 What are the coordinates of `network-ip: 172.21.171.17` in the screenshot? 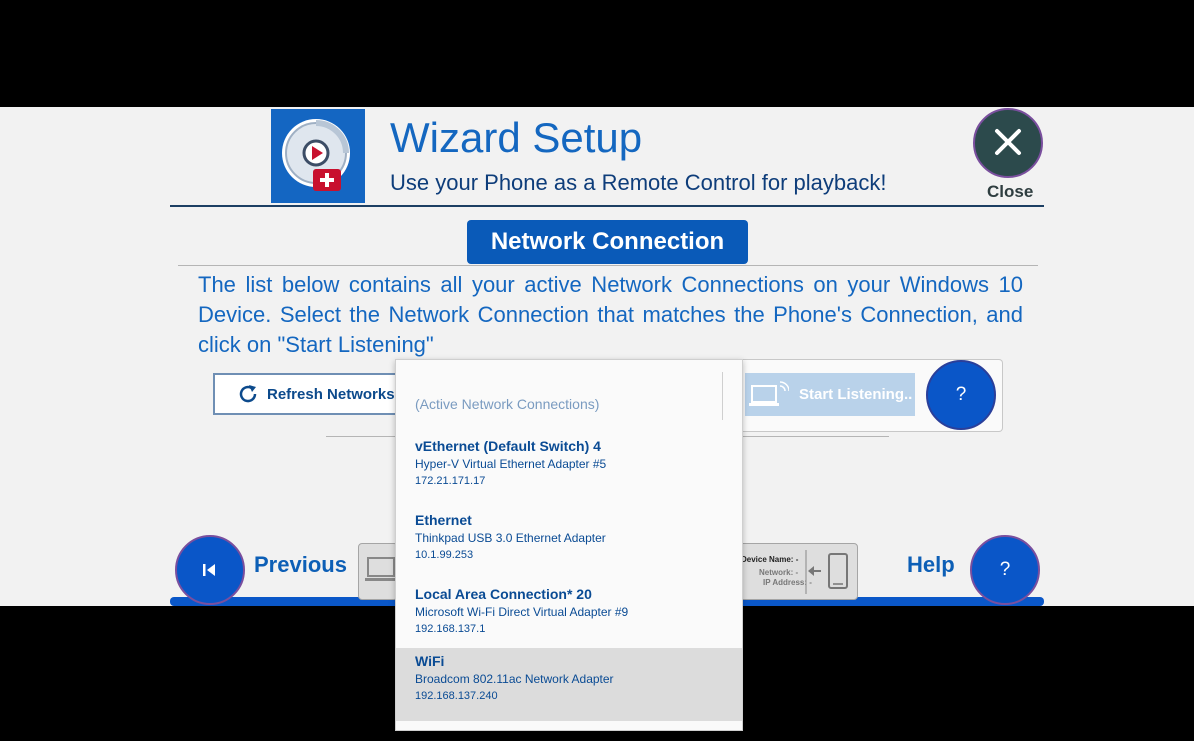 It's located at (450, 481).